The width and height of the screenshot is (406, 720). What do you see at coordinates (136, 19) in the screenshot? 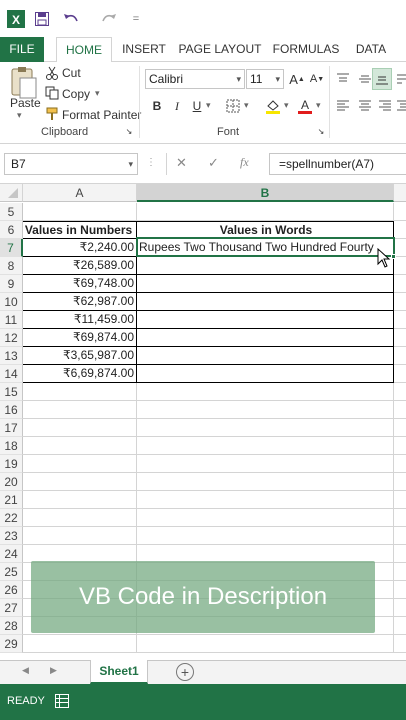
I see `customize-toolbar-icon: =` at bounding box center [136, 19].